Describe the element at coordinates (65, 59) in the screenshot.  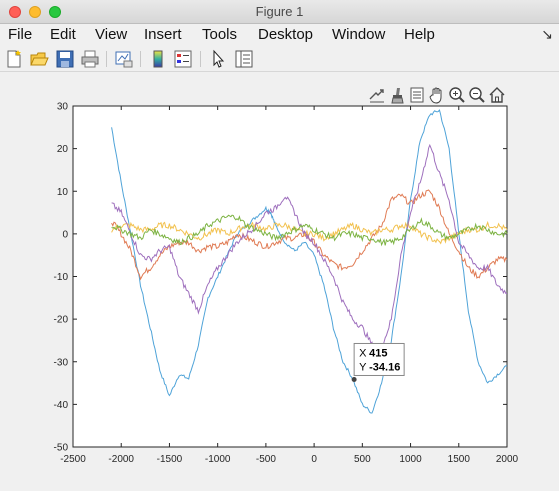
I see `save-icon` at that location.